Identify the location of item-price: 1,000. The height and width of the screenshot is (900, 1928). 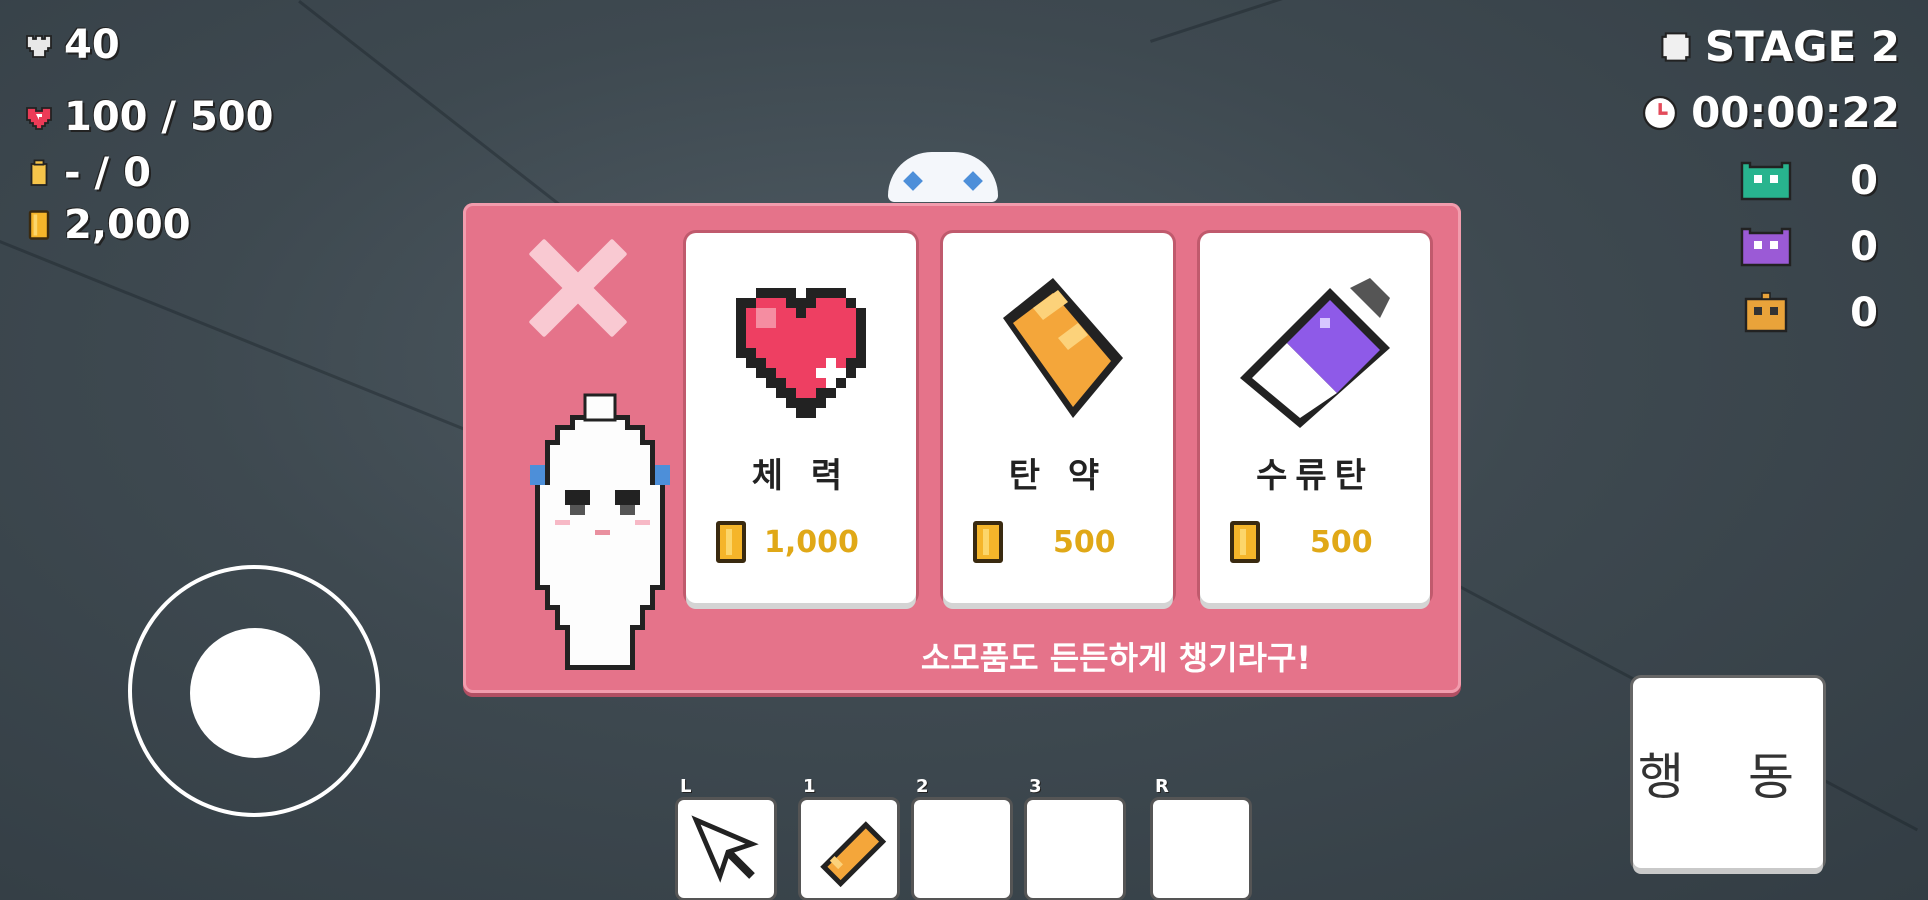
(806, 542).